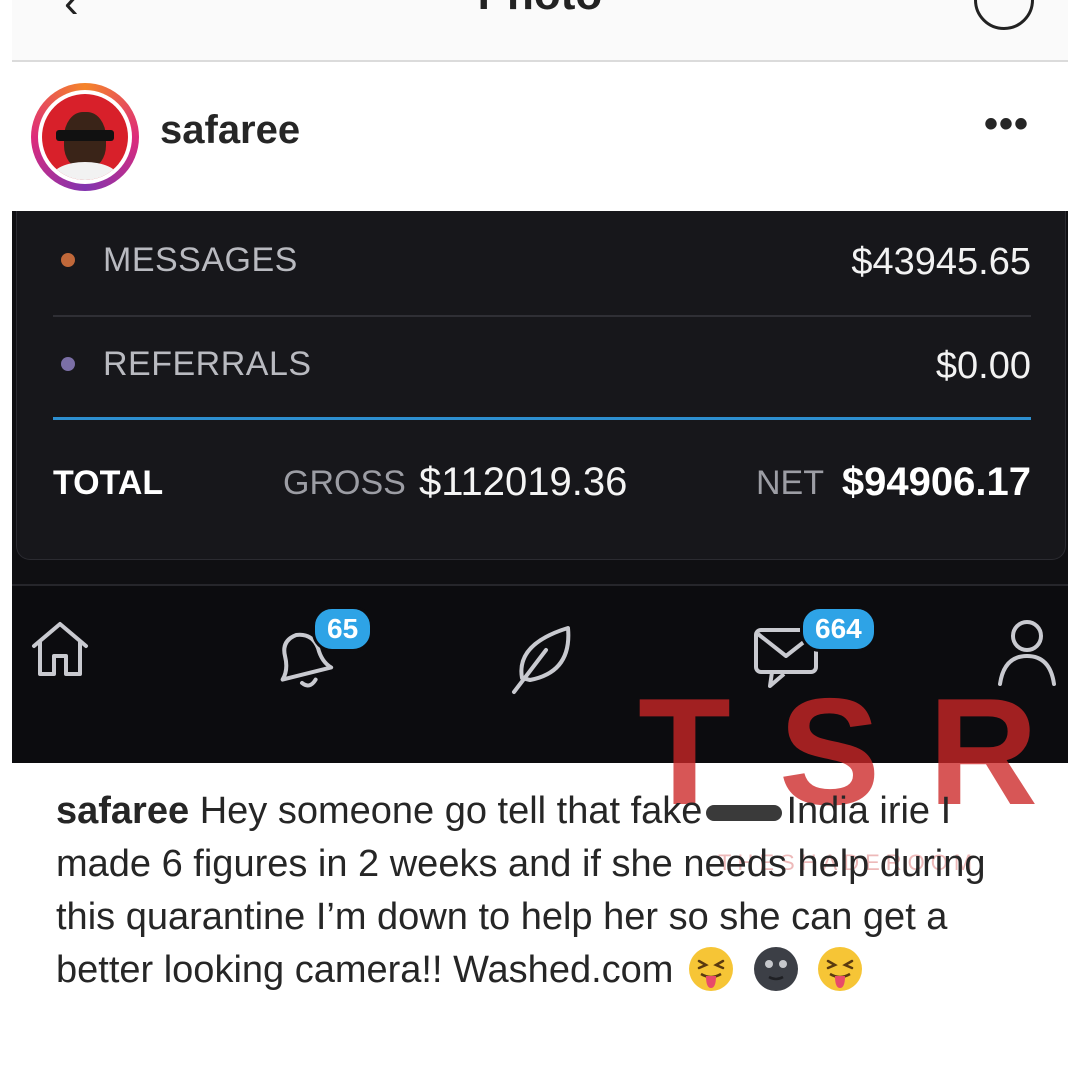 Image resolution: width=1080 pixels, height=1080 pixels. What do you see at coordinates (1027, 652) in the screenshot?
I see `profile-icon` at bounding box center [1027, 652].